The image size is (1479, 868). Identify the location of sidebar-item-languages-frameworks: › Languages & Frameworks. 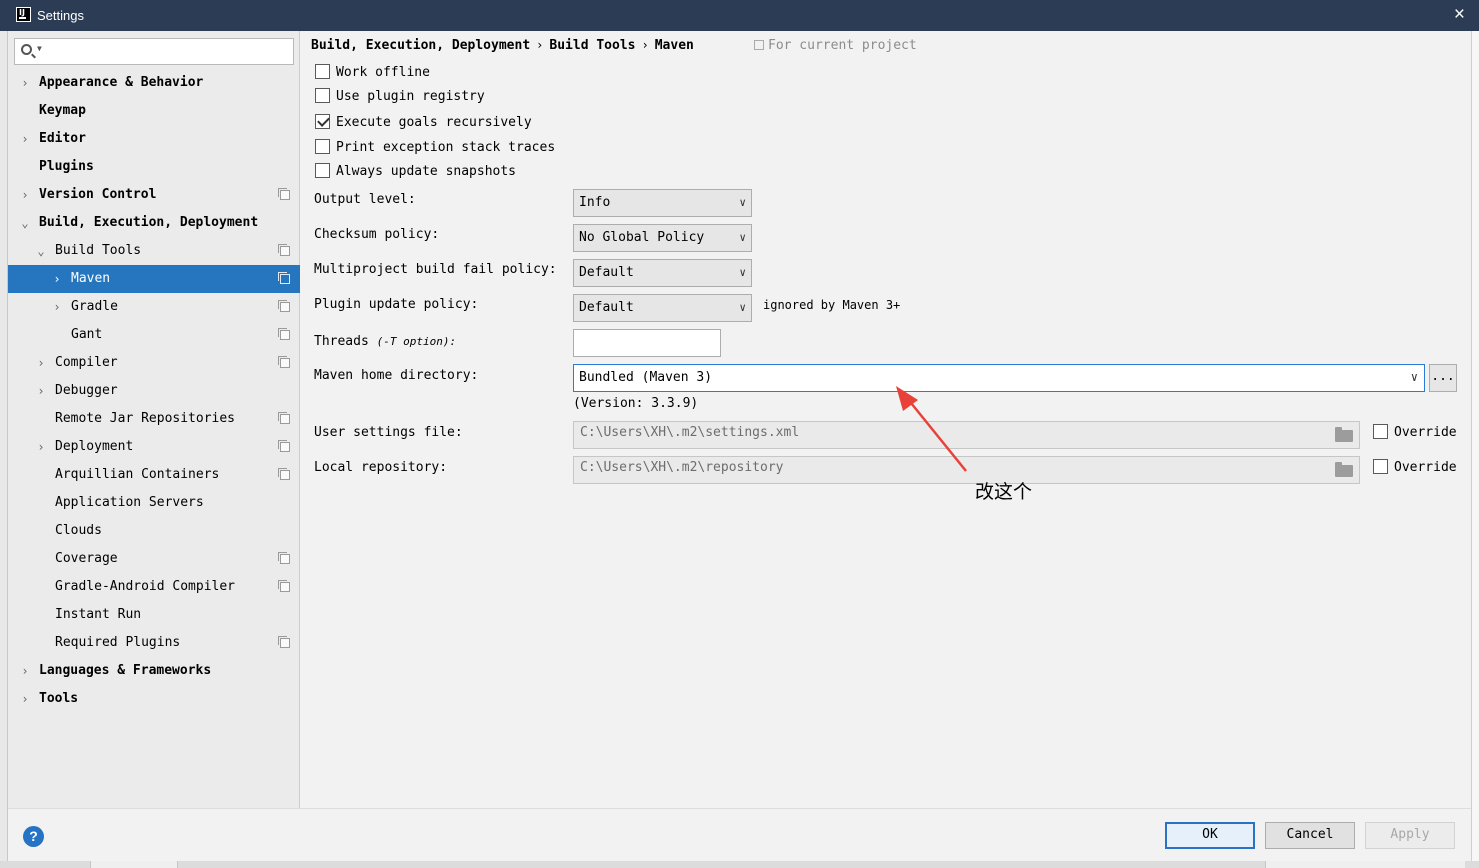
(154, 671).